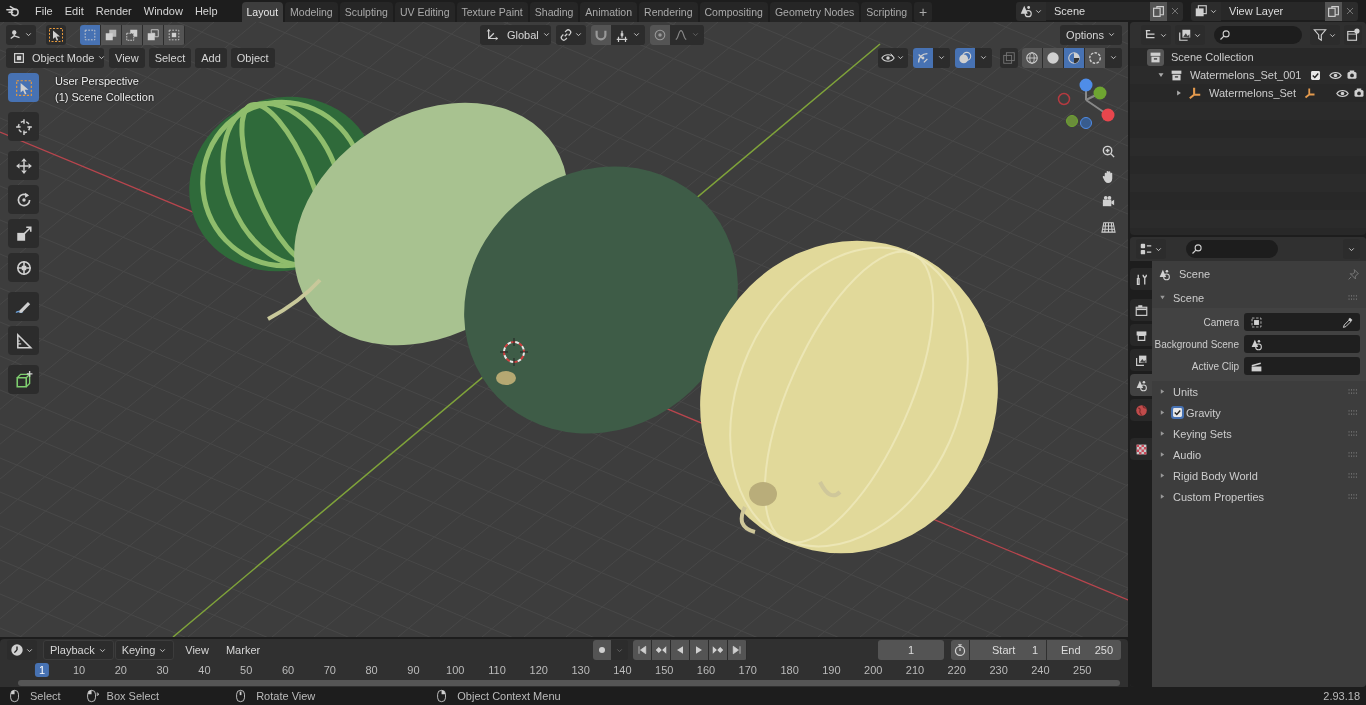 The height and width of the screenshot is (705, 1366). I want to click on overlays-toggle, so click(965, 57).